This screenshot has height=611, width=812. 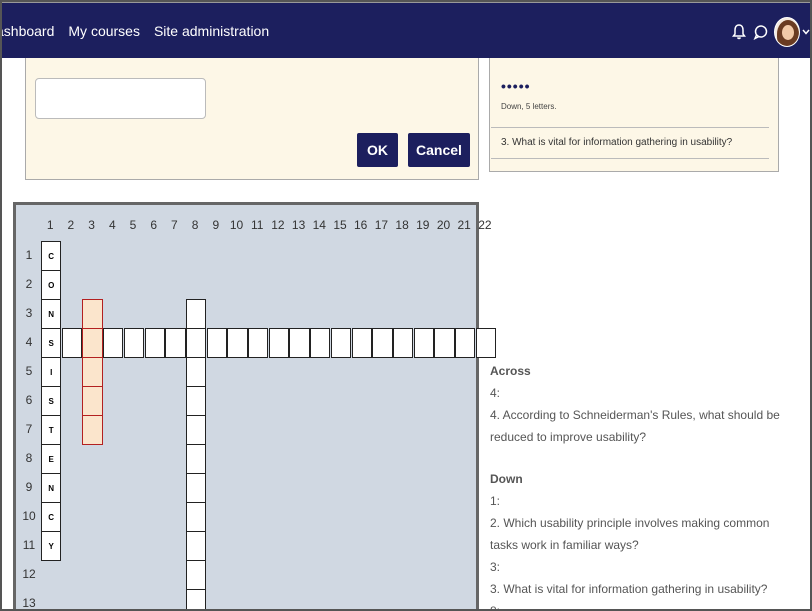 What do you see at coordinates (319, 225) in the screenshot?
I see `column-number: 14` at bounding box center [319, 225].